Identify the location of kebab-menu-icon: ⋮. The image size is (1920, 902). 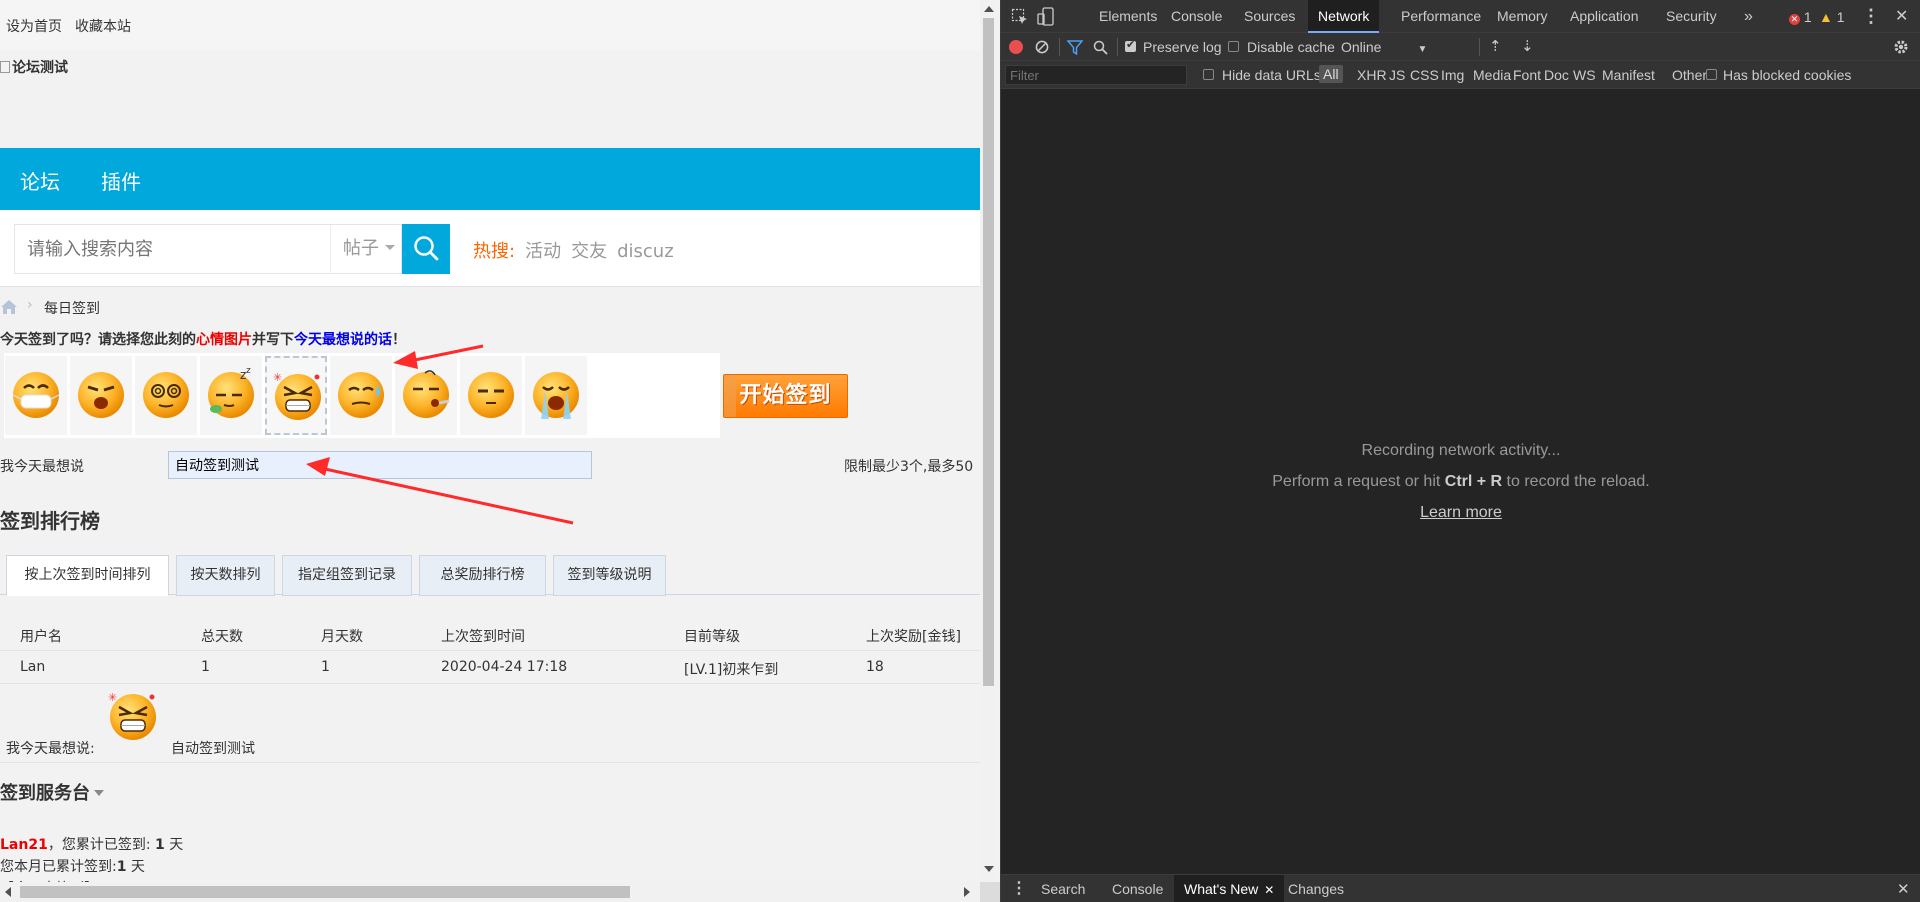
(1871, 16).